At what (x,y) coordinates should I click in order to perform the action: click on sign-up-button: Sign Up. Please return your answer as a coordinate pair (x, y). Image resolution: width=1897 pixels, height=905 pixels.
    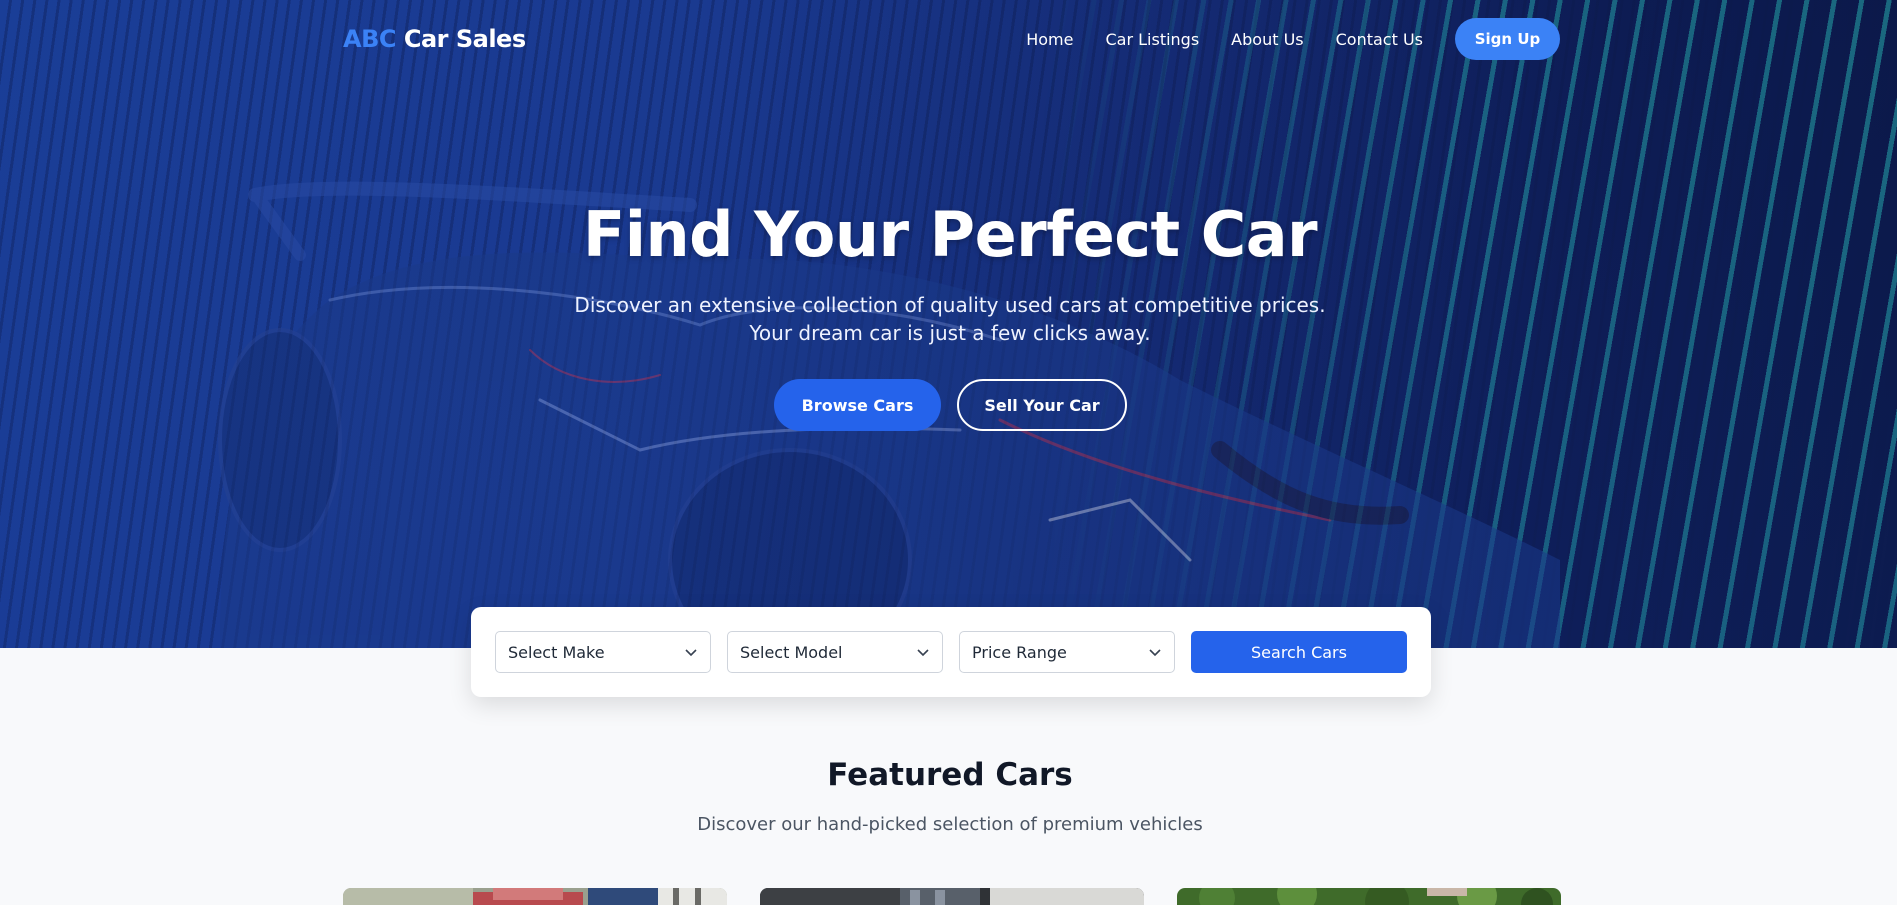
    Looking at the image, I should click on (1507, 39).